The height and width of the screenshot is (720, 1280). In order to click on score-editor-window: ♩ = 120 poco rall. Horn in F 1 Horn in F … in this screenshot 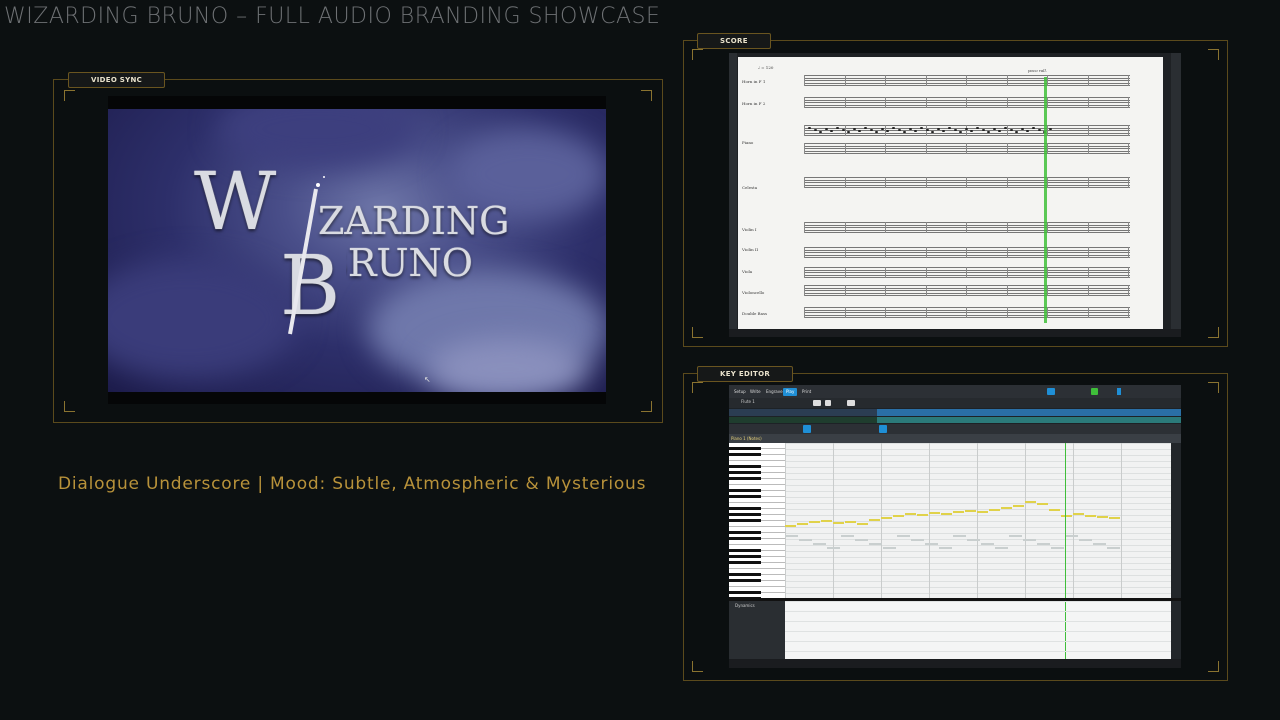, I will do `click(955, 195)`.